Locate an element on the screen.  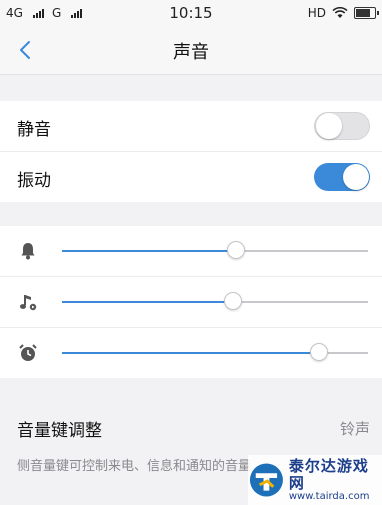
battery-icon is located at coordinates (366, 13).